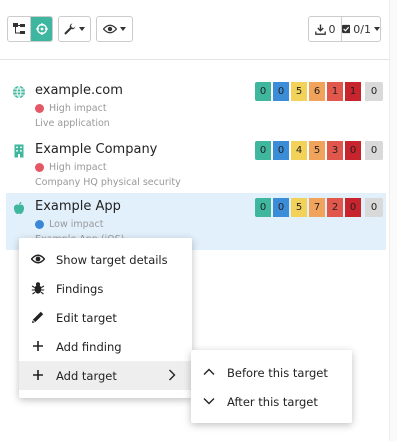 Image resolution: width=397 pixels, height=441 pixels. I want to click on target-description: Company HQ physical security, so click(108, 182).